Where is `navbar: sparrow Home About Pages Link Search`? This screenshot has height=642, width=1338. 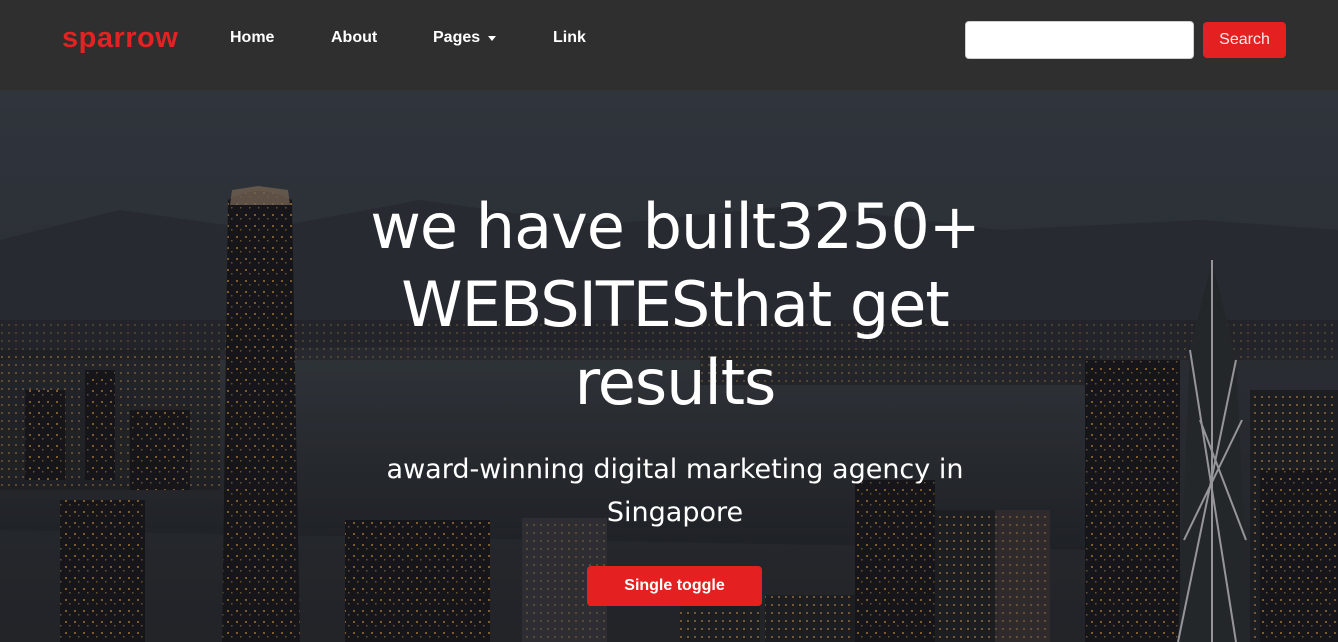 navbar: sparrow Home About Pages Link Search is located at coordinates (669, 45).